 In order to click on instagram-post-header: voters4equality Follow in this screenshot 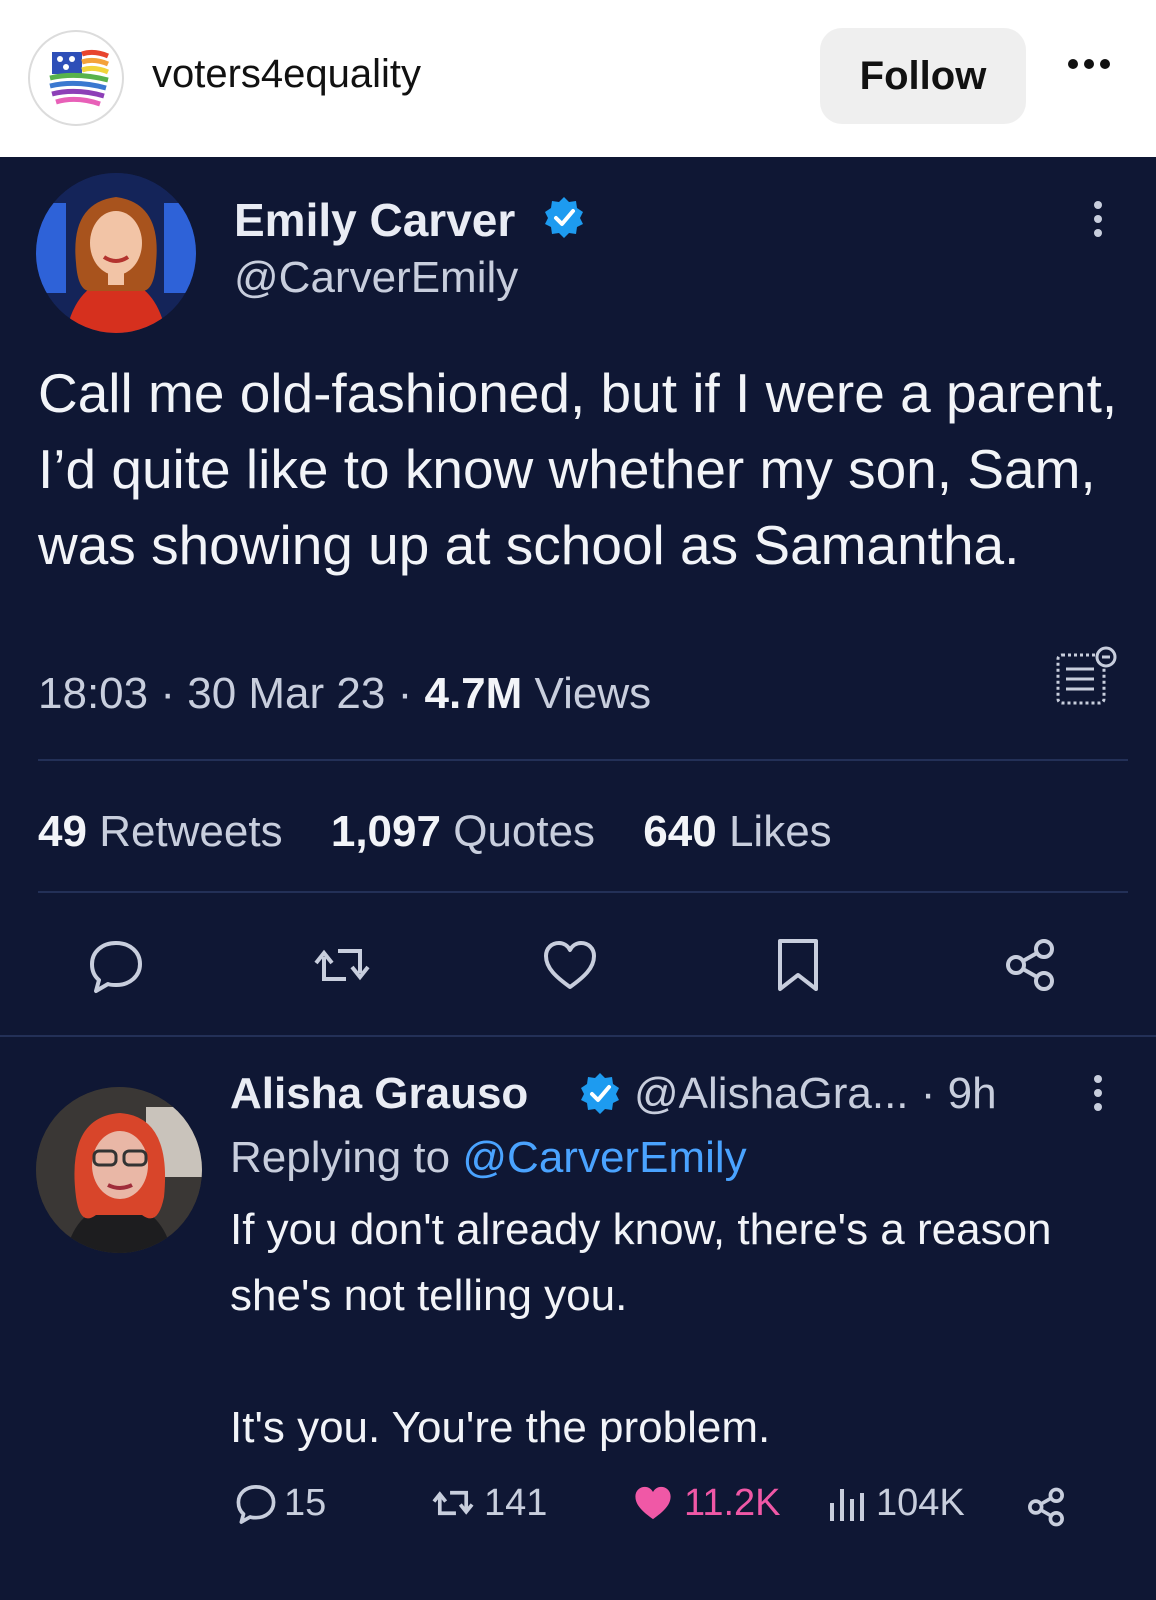, I will do `click(578, 78)`.